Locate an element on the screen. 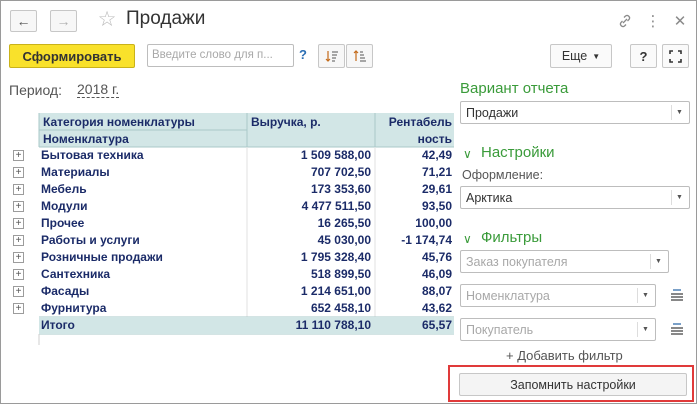 The height and width of the screenshot is (404, 697). sort-descending-icon is located at coordinates (331, 56).